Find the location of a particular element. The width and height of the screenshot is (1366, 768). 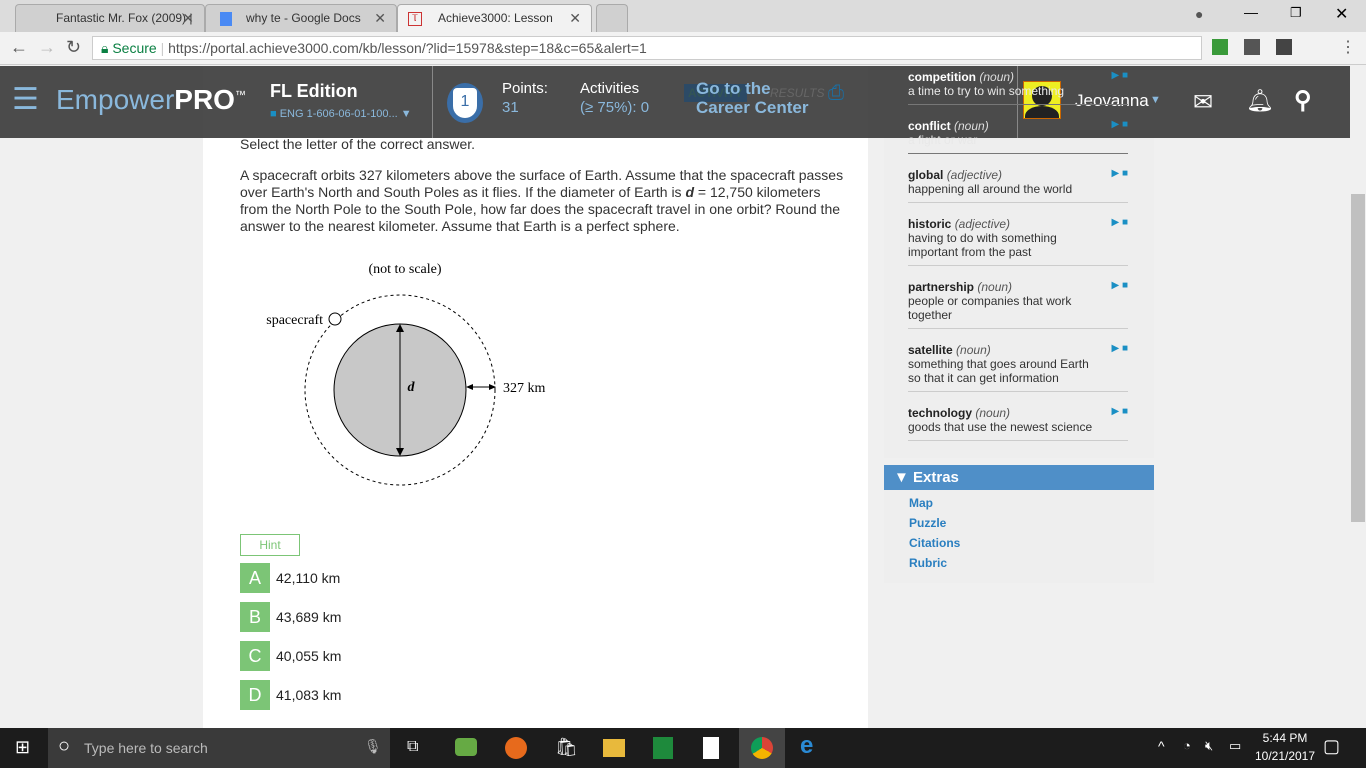

volume-muted-icon: 🔇︎ is located at coordinates (1209, 746).